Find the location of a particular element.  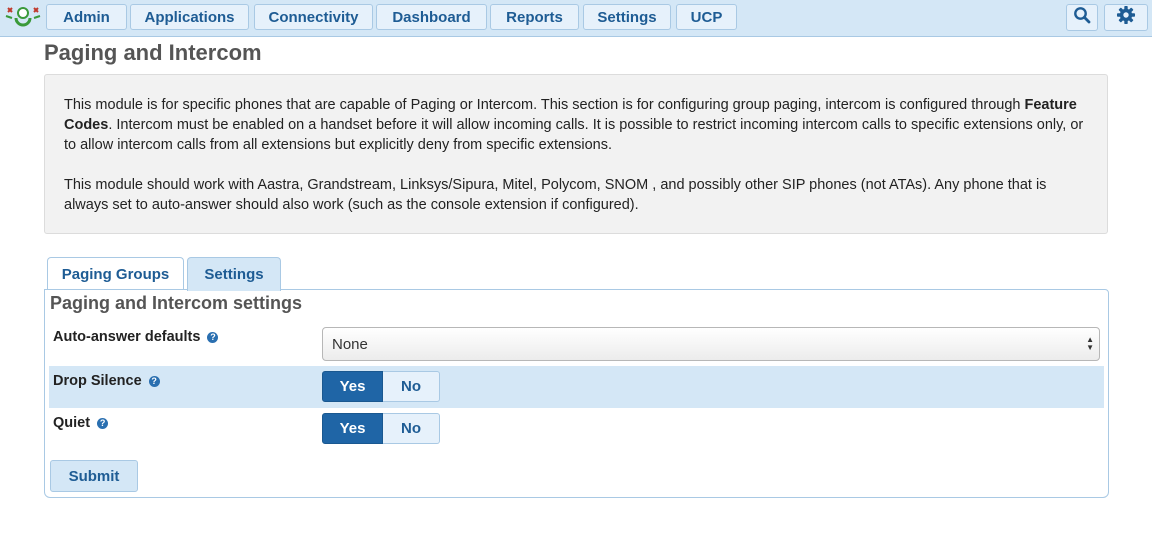

drop-silence-toggle: Yes No is located at coordinates (381, 386).